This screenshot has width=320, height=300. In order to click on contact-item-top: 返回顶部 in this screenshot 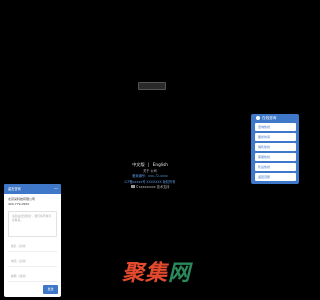, I will do `click(275, 177)`.